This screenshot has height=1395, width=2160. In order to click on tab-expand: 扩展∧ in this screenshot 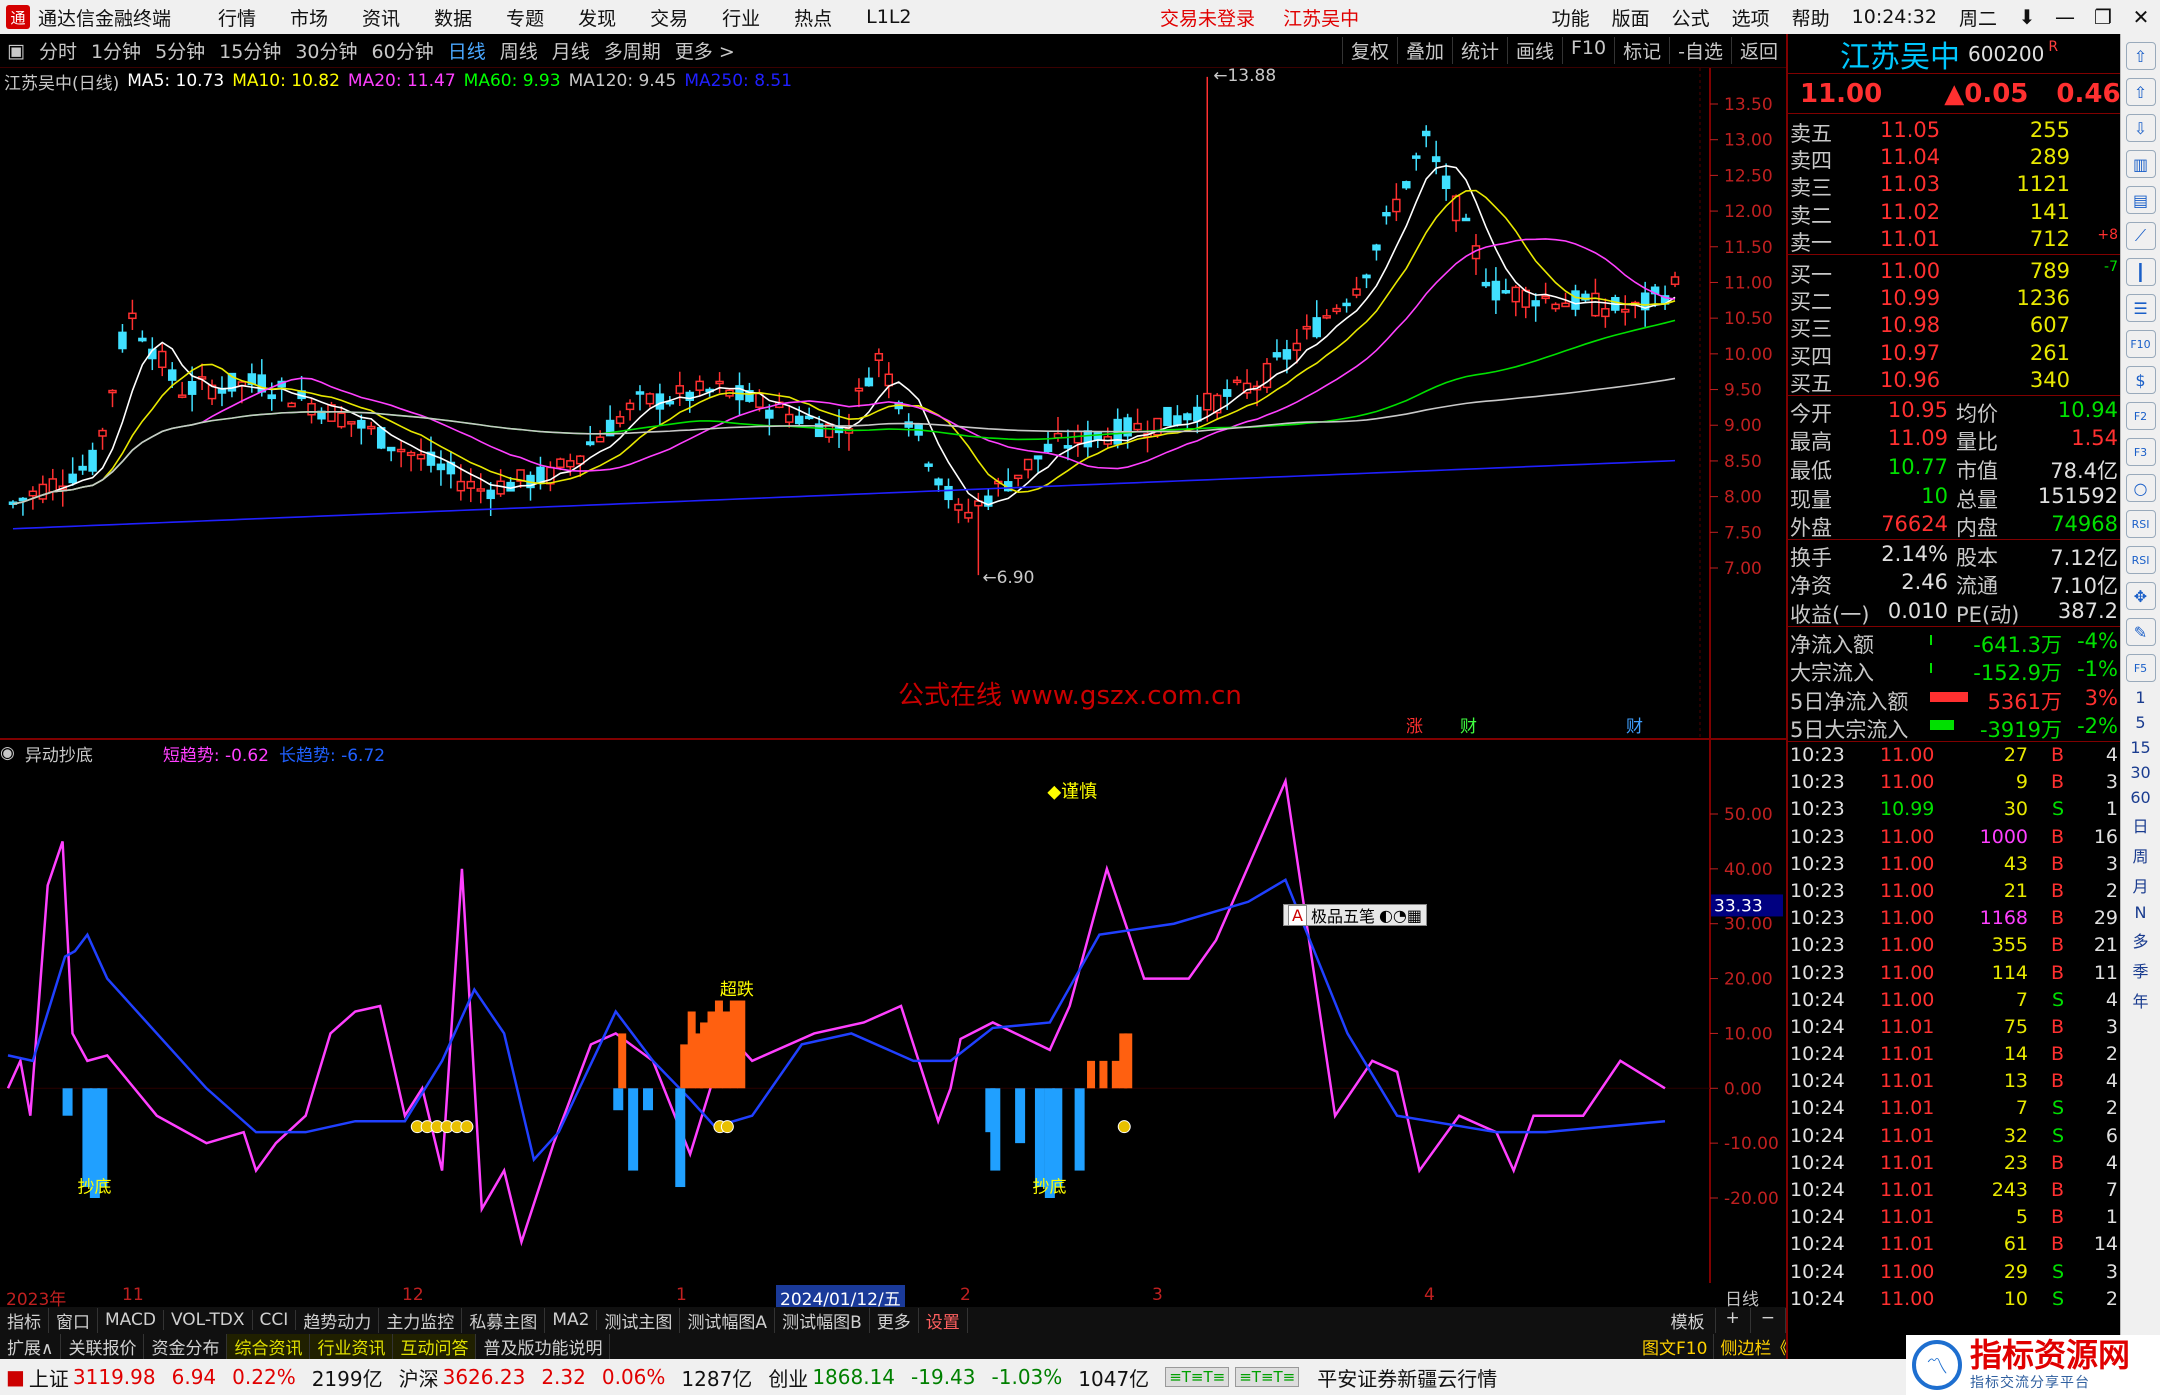, I will do `click(31, 1346)`.